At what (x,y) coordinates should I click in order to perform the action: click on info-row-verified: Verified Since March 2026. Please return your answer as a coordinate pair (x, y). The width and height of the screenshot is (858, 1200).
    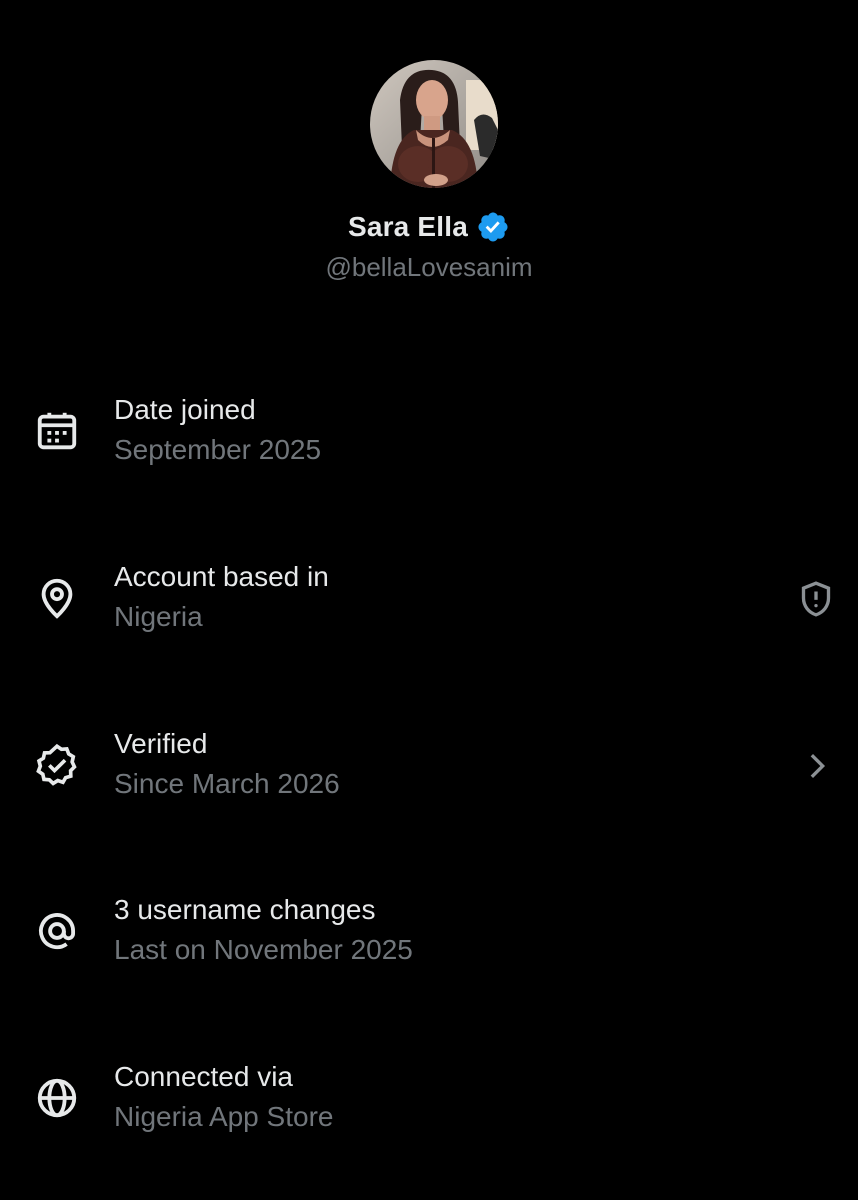
    Looking at the image, I should click on (429, 778).